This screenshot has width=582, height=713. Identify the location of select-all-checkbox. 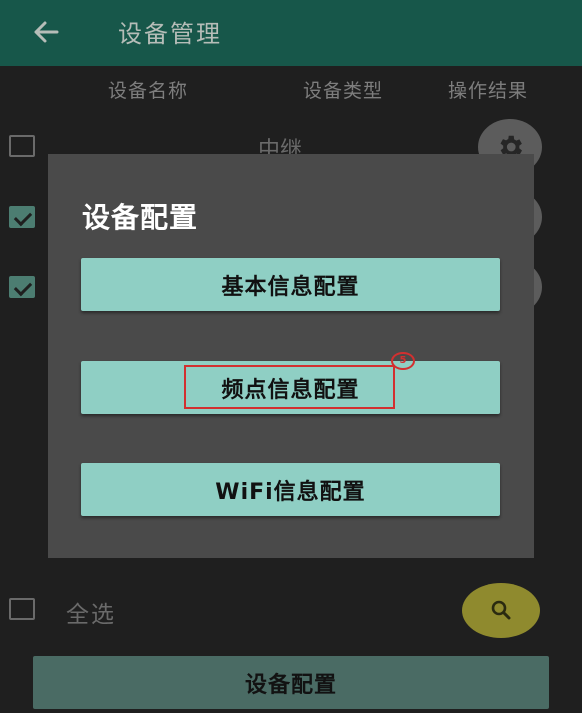
(22, 609).